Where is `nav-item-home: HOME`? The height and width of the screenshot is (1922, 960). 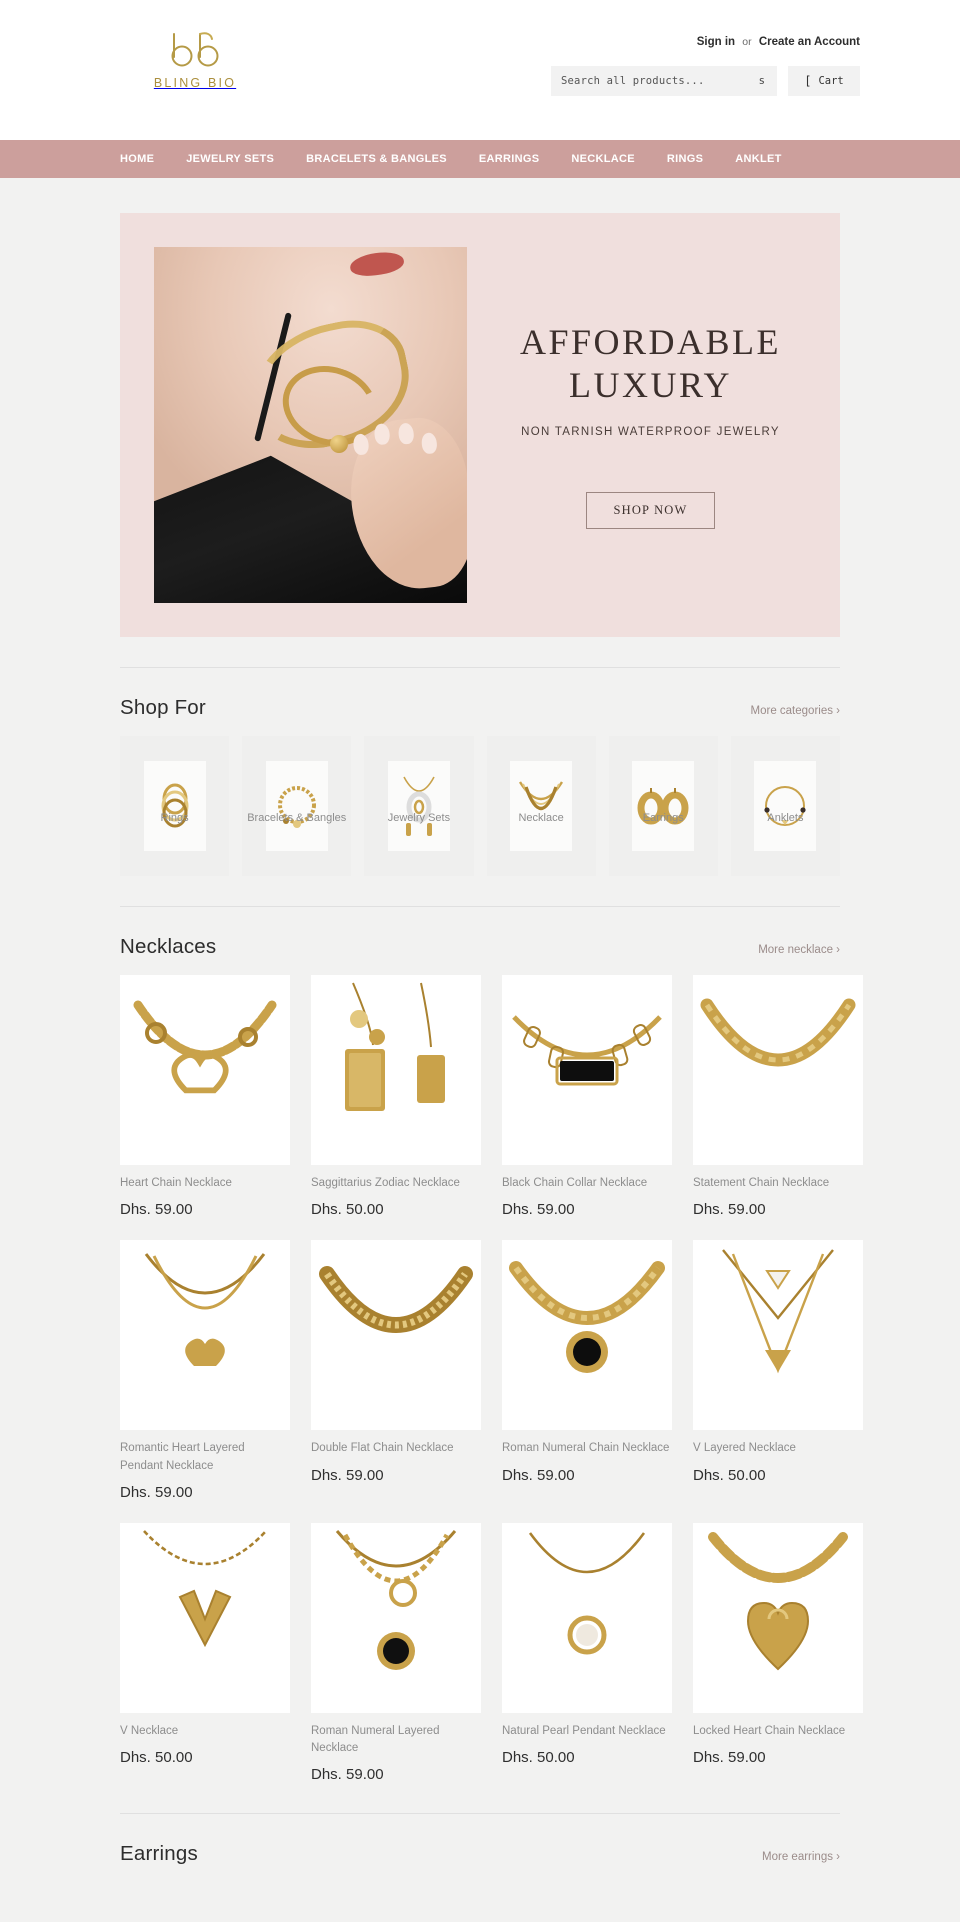
nav-item-home: HOME is located at coordinates (137, 159).